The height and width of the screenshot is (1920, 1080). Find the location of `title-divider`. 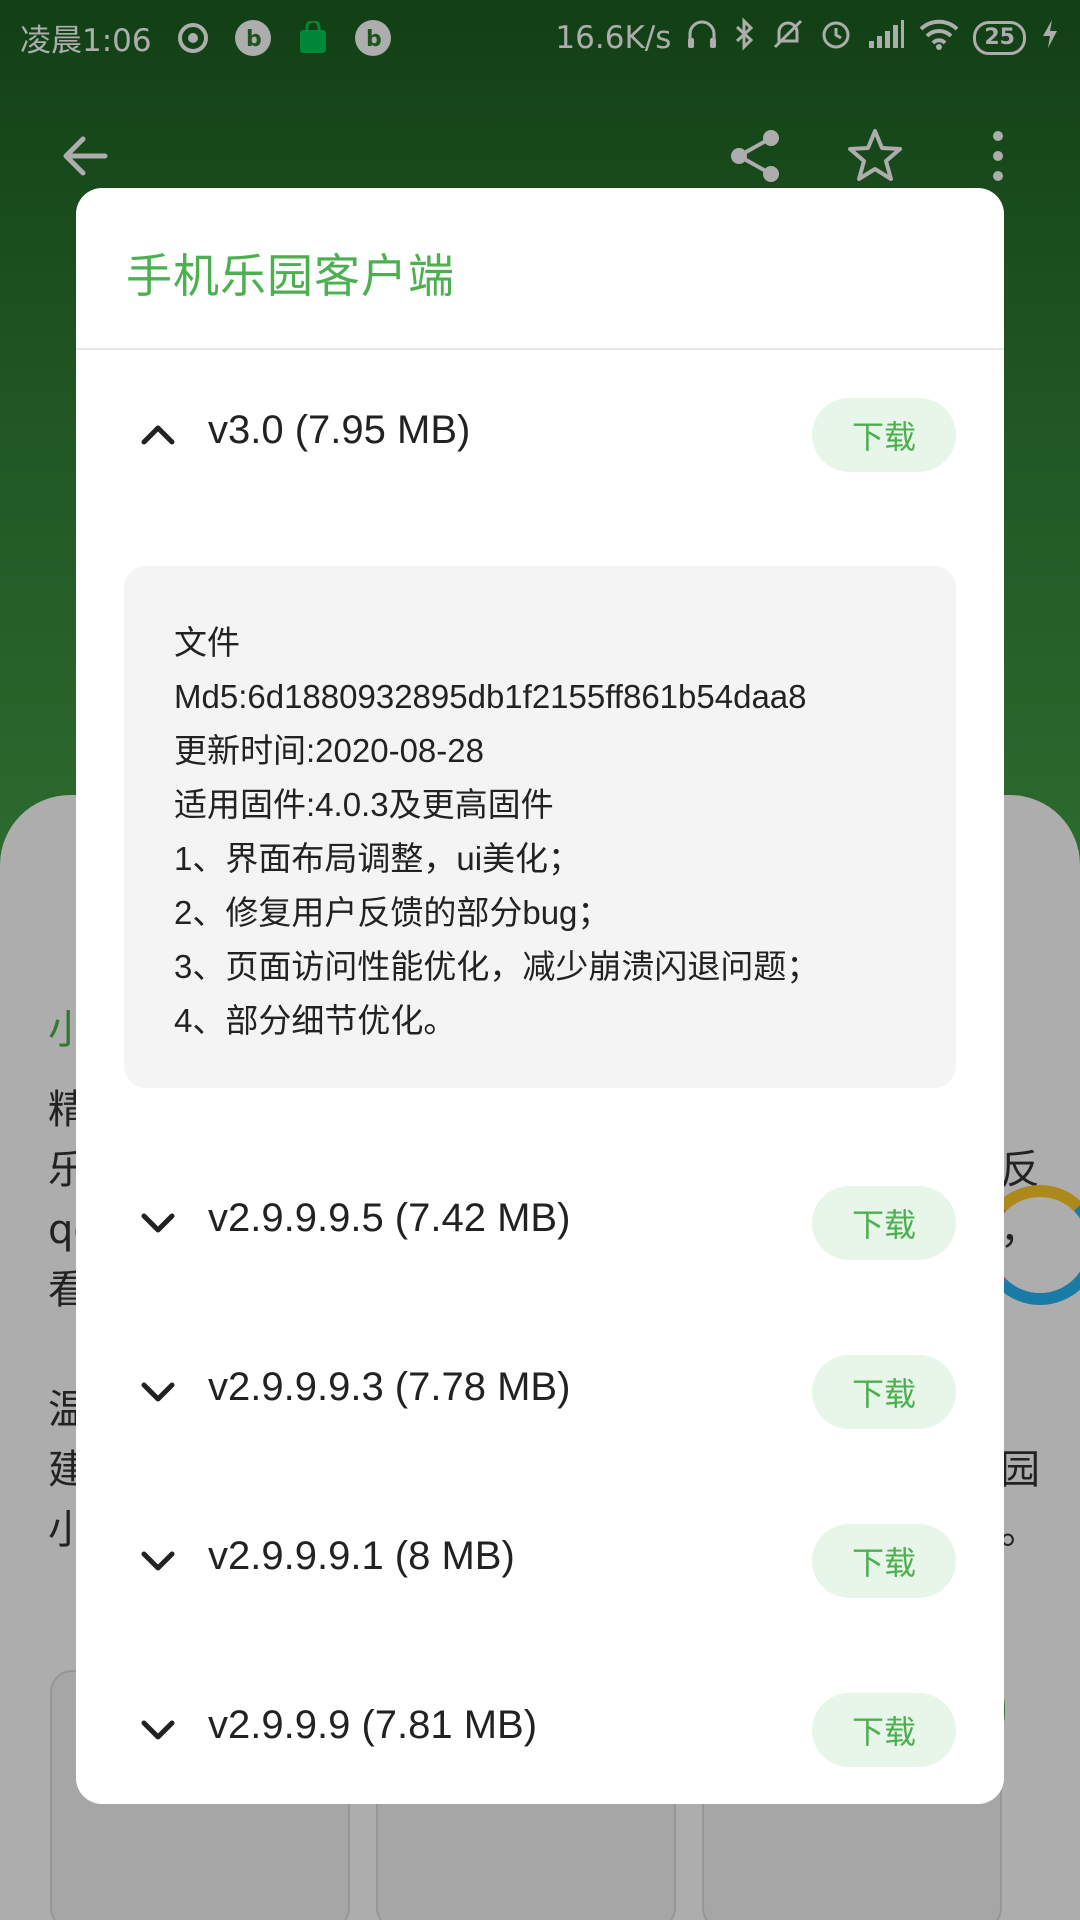

title-divider is located at coordinates (540, 349).